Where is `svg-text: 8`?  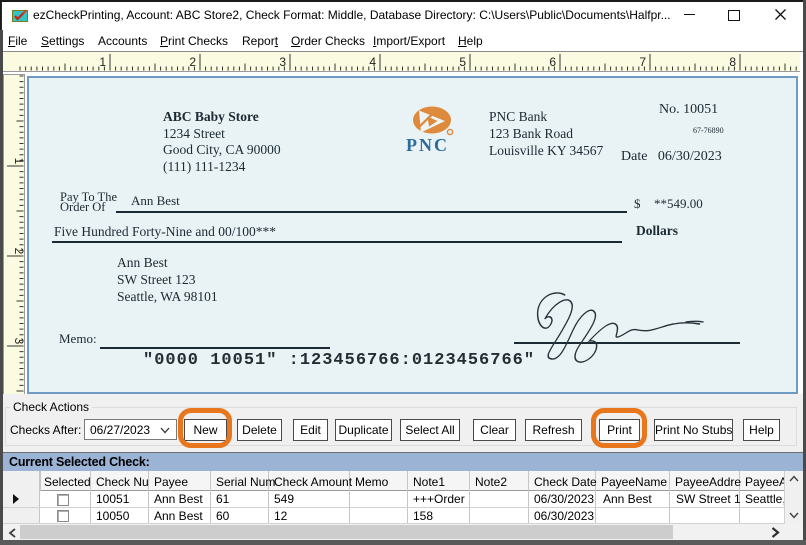 svg-text: 8 is located at coordinates (732, 62).